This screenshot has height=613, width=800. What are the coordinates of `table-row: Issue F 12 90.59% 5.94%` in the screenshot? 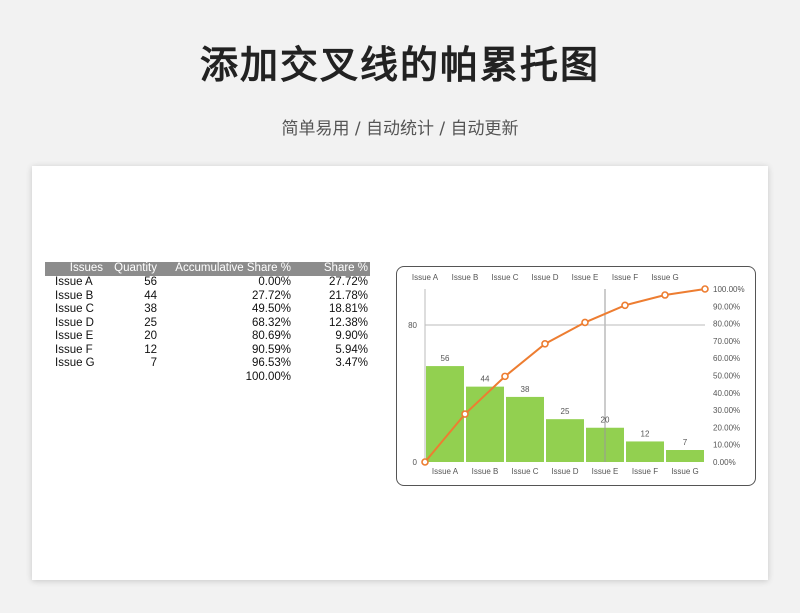 It's located at (207, 351).